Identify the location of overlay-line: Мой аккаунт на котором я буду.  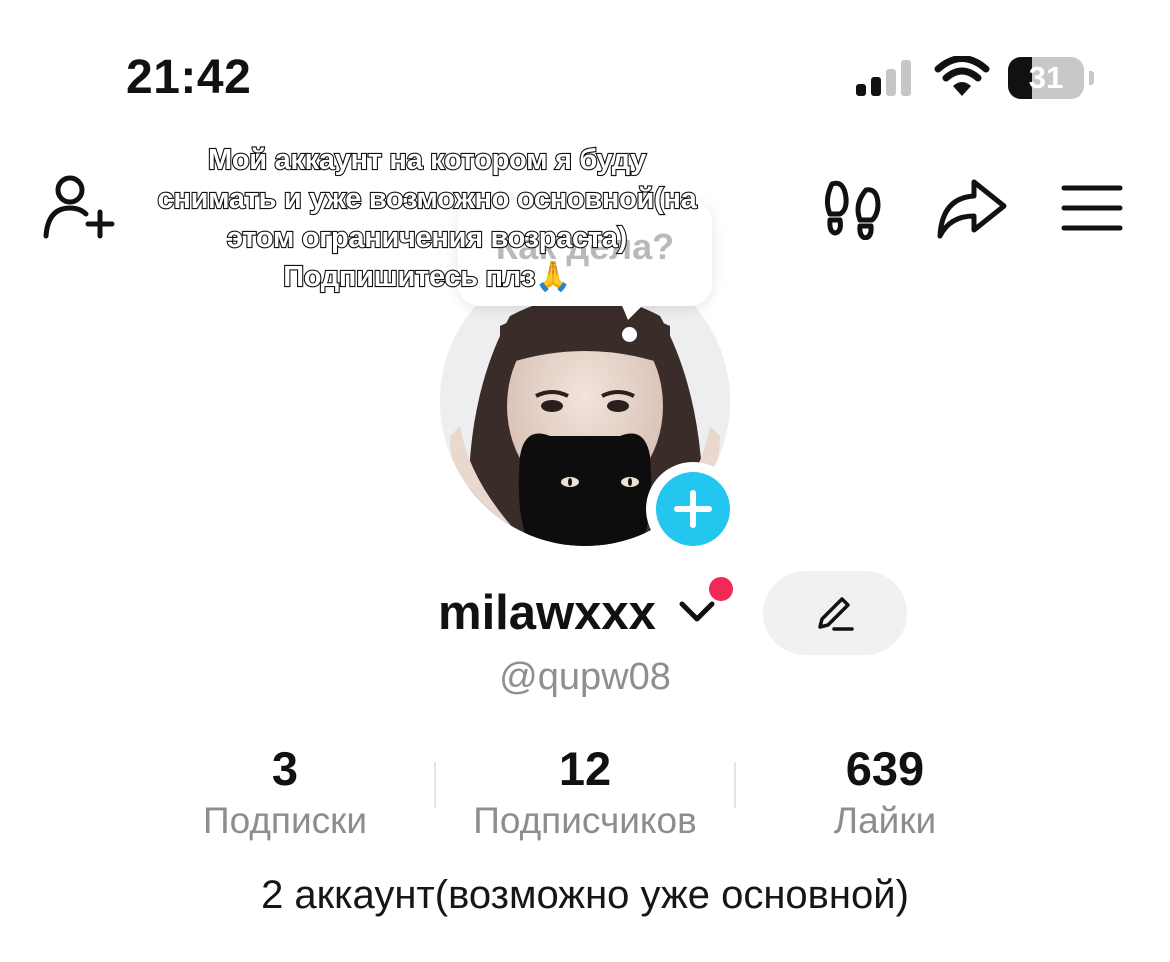
(427, 160).